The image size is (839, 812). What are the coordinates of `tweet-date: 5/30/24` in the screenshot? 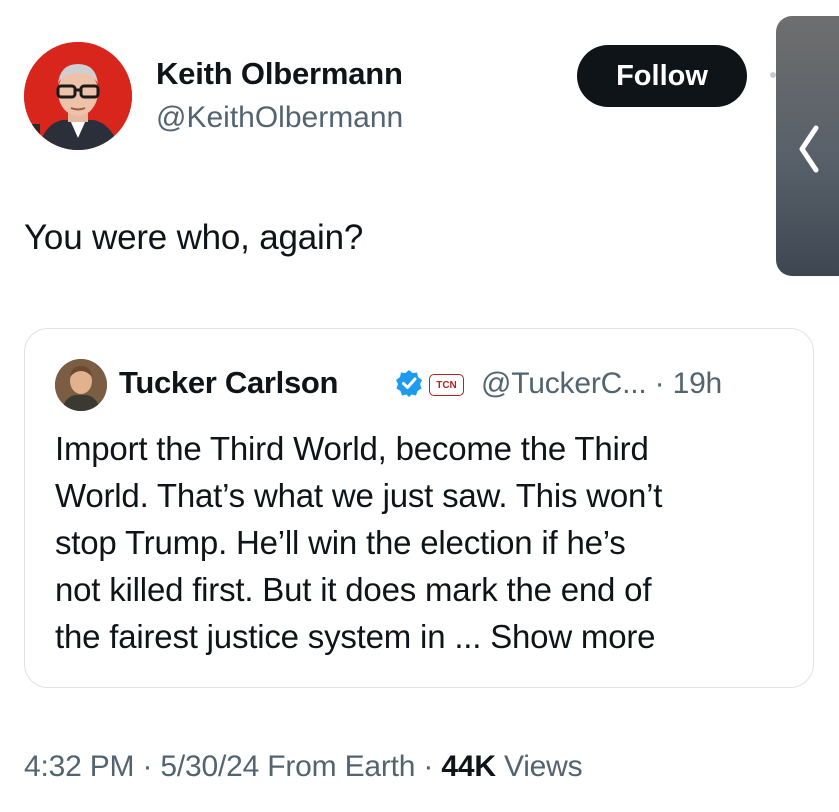 It's located at (209, 766).